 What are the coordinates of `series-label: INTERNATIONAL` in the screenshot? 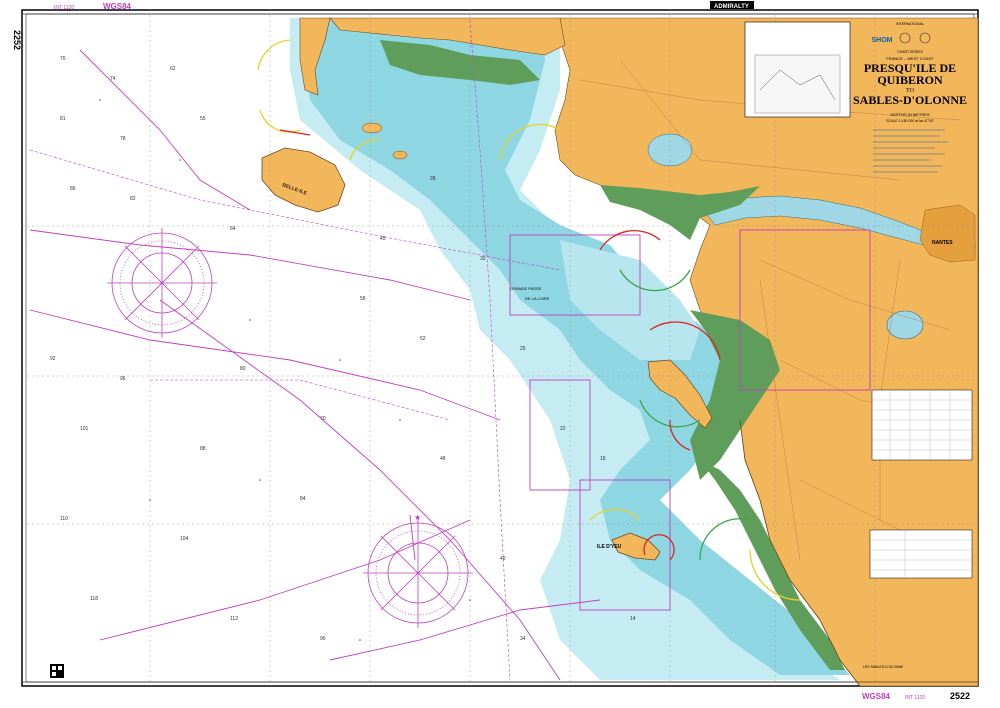 It's located at (910, 24).